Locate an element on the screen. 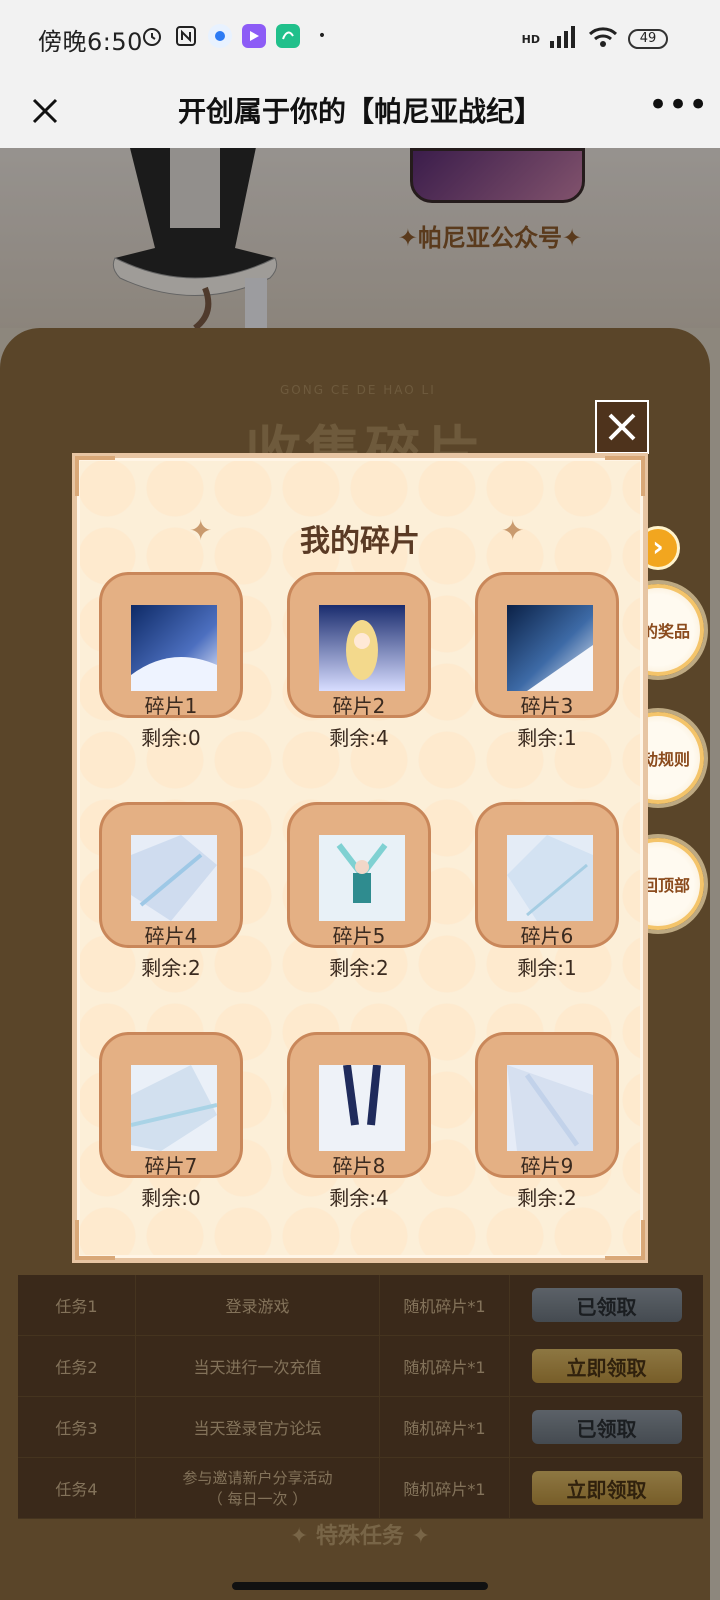  modal-close-button is located at coordinates (622, 427).